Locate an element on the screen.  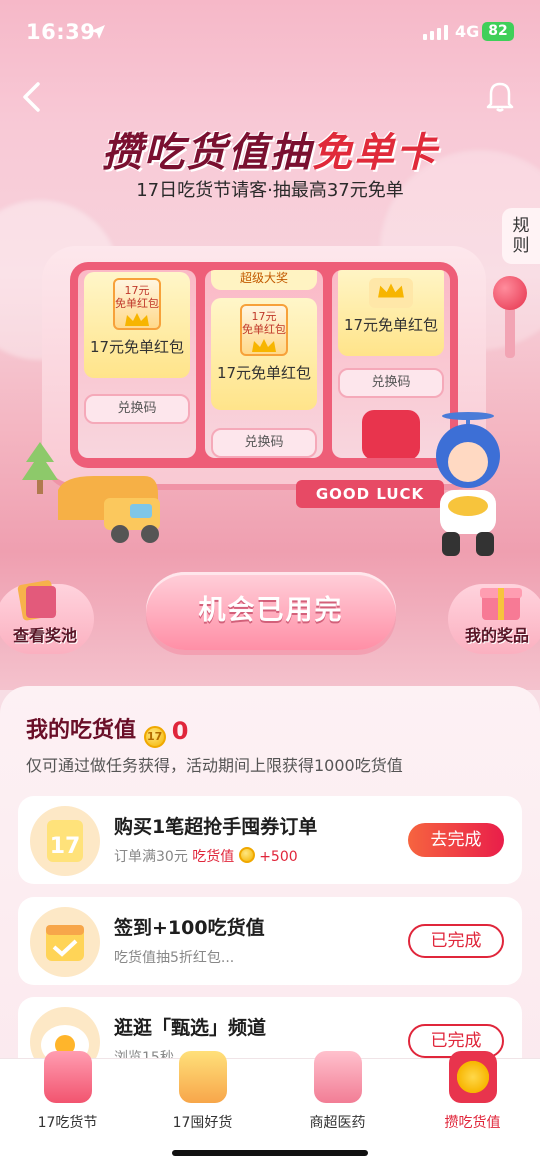
ticket-icon is located at coordinates (391, 293).